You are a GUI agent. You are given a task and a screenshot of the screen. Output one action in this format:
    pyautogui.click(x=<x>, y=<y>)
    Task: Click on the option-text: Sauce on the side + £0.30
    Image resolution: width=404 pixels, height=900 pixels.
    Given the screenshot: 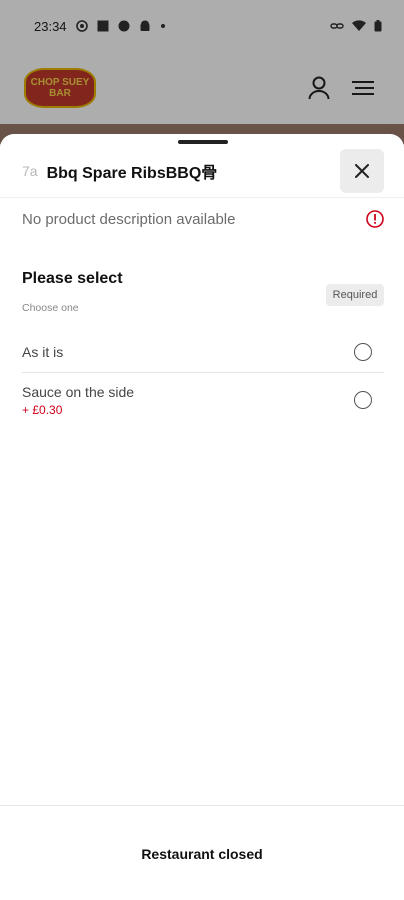 What is the action you would take?
    pyautogui.click(x=78, y=400)
    